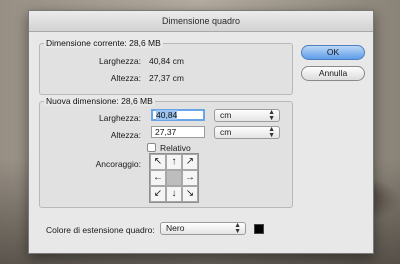  Describe the element at coordinates (166, 132) in the screenshot. I see `new-height-input-text: 27,37` at that location.